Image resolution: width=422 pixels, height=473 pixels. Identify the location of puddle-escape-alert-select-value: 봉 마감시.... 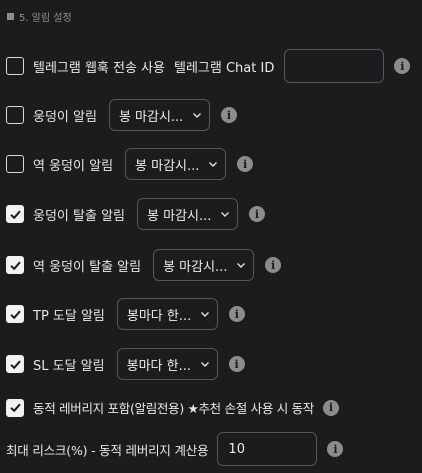
(179, 216).